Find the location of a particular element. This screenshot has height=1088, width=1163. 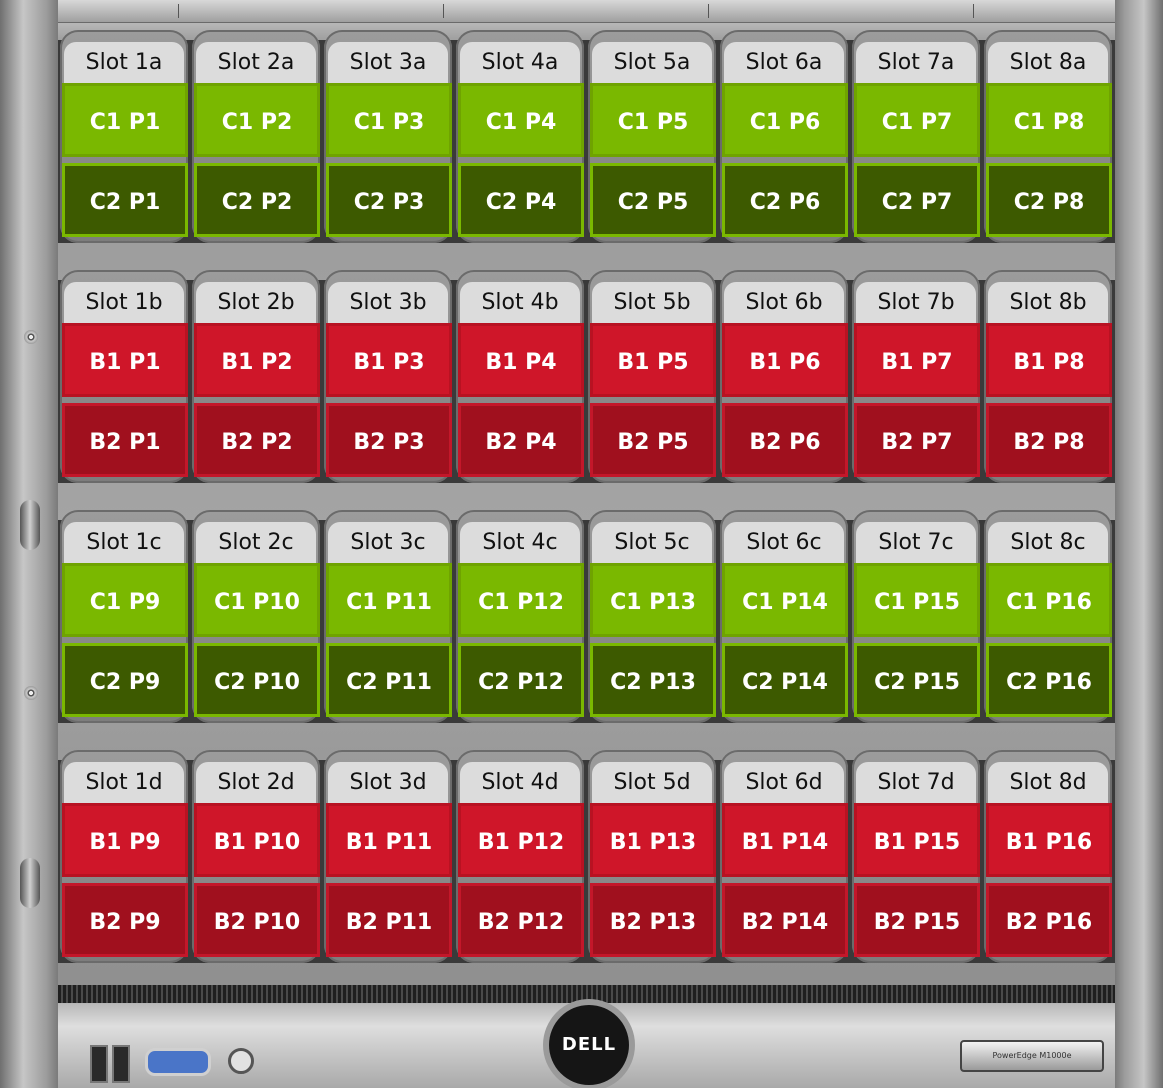

port-cell: B2 P3 is located at coordinates (389, 440).